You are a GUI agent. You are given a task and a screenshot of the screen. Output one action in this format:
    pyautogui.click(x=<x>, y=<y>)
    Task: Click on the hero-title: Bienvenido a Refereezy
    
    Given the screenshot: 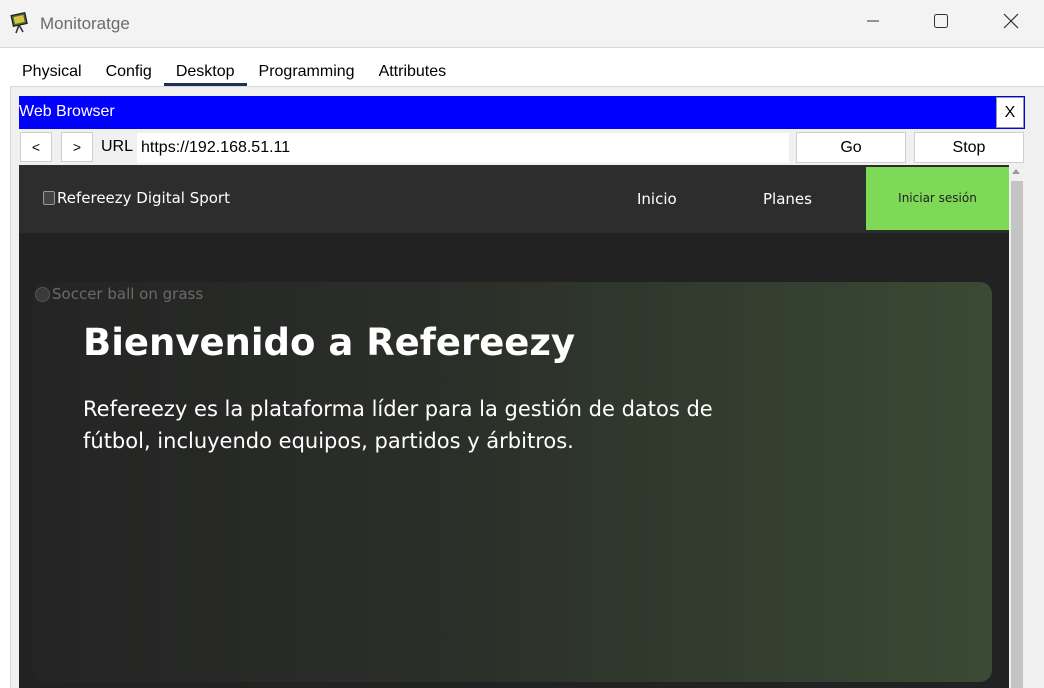 What is the action you would take?
    pyautogui.click(x=329, y=342)
    